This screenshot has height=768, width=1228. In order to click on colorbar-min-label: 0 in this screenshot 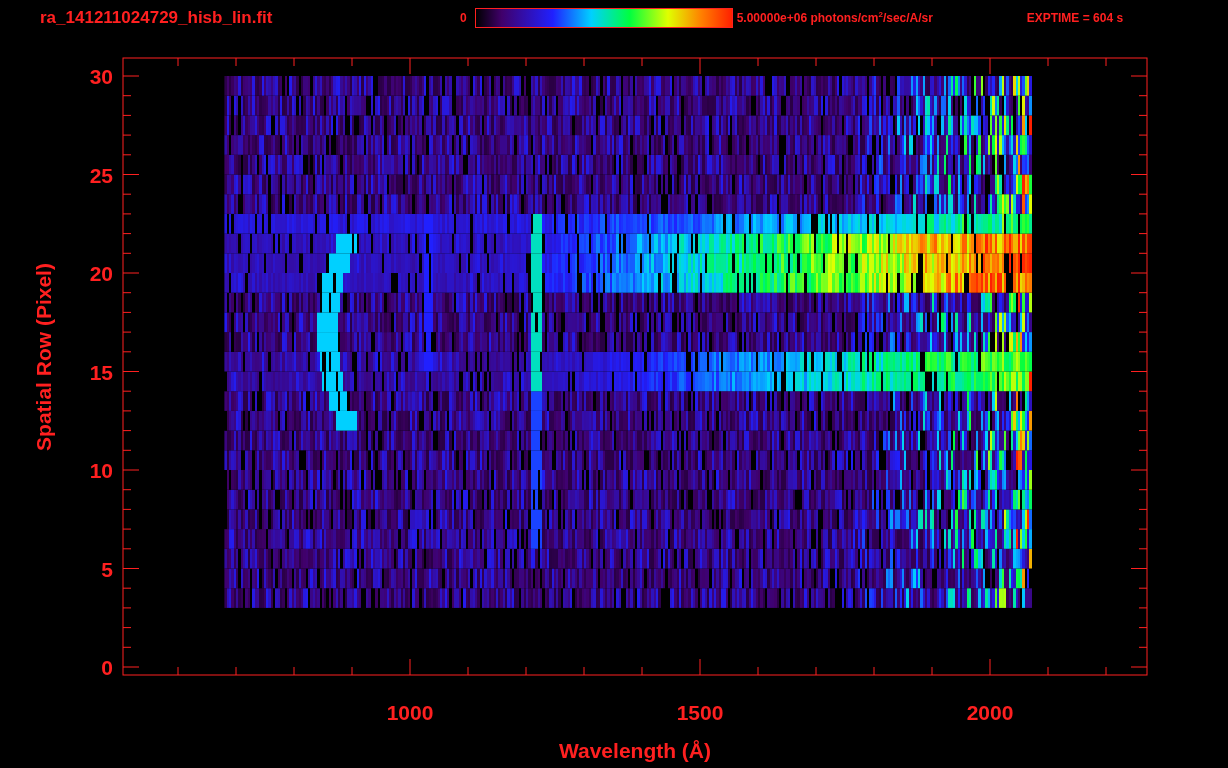, I will do `click(463, 17)`.